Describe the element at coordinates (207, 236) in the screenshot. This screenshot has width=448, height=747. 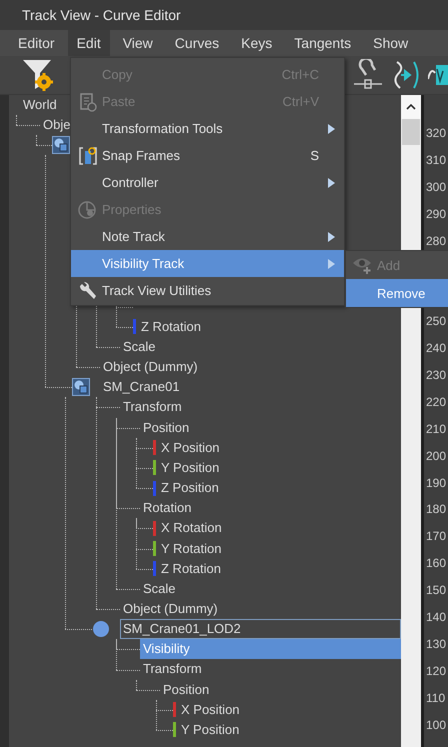
I see `menu-item: Note Track` at that location.